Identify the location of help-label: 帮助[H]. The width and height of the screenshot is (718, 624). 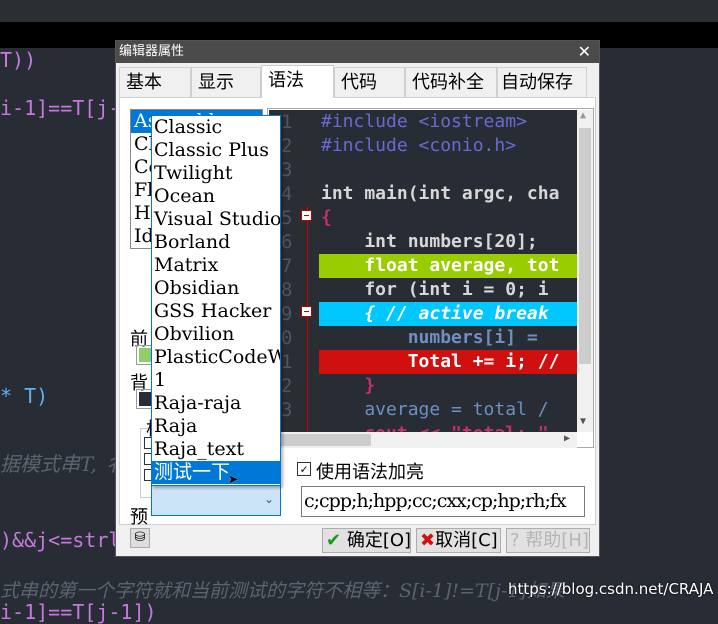
(557, 540).